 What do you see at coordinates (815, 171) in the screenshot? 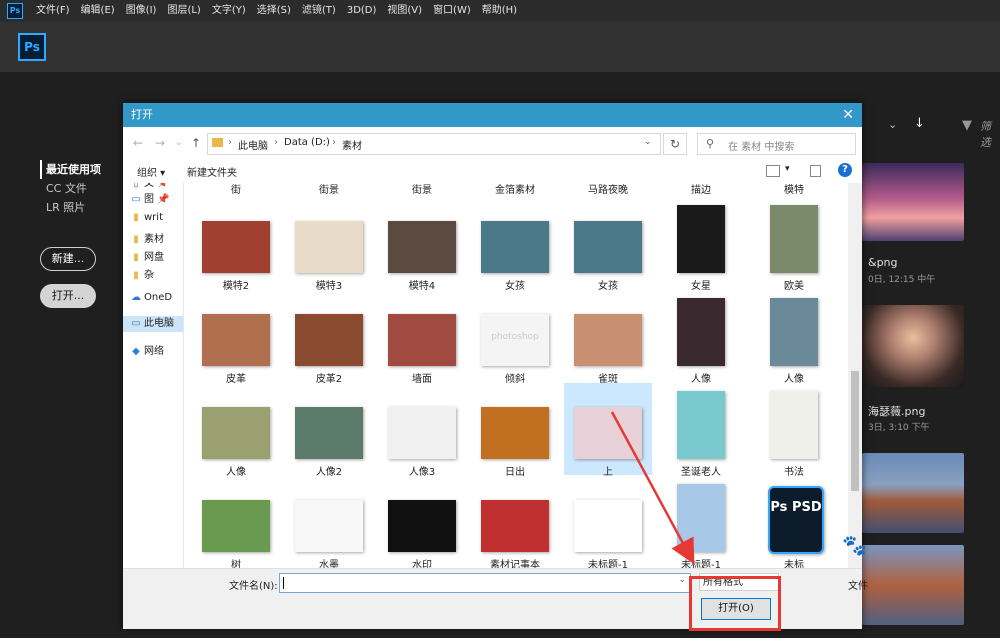
I see `preview-pane-icon` at bounding box center [815, 171].